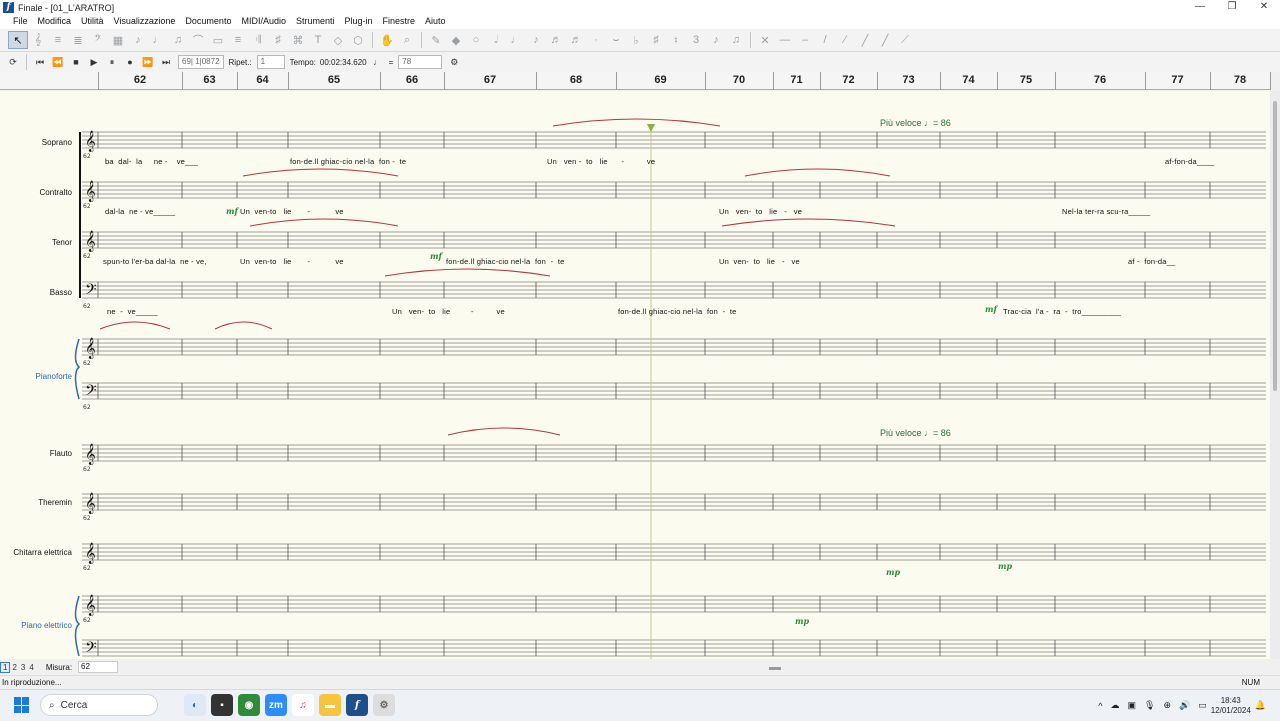  Describe the element at coordinates (412, 80) in the screenshot. I see `ruler-measure-number: 66` at that location.